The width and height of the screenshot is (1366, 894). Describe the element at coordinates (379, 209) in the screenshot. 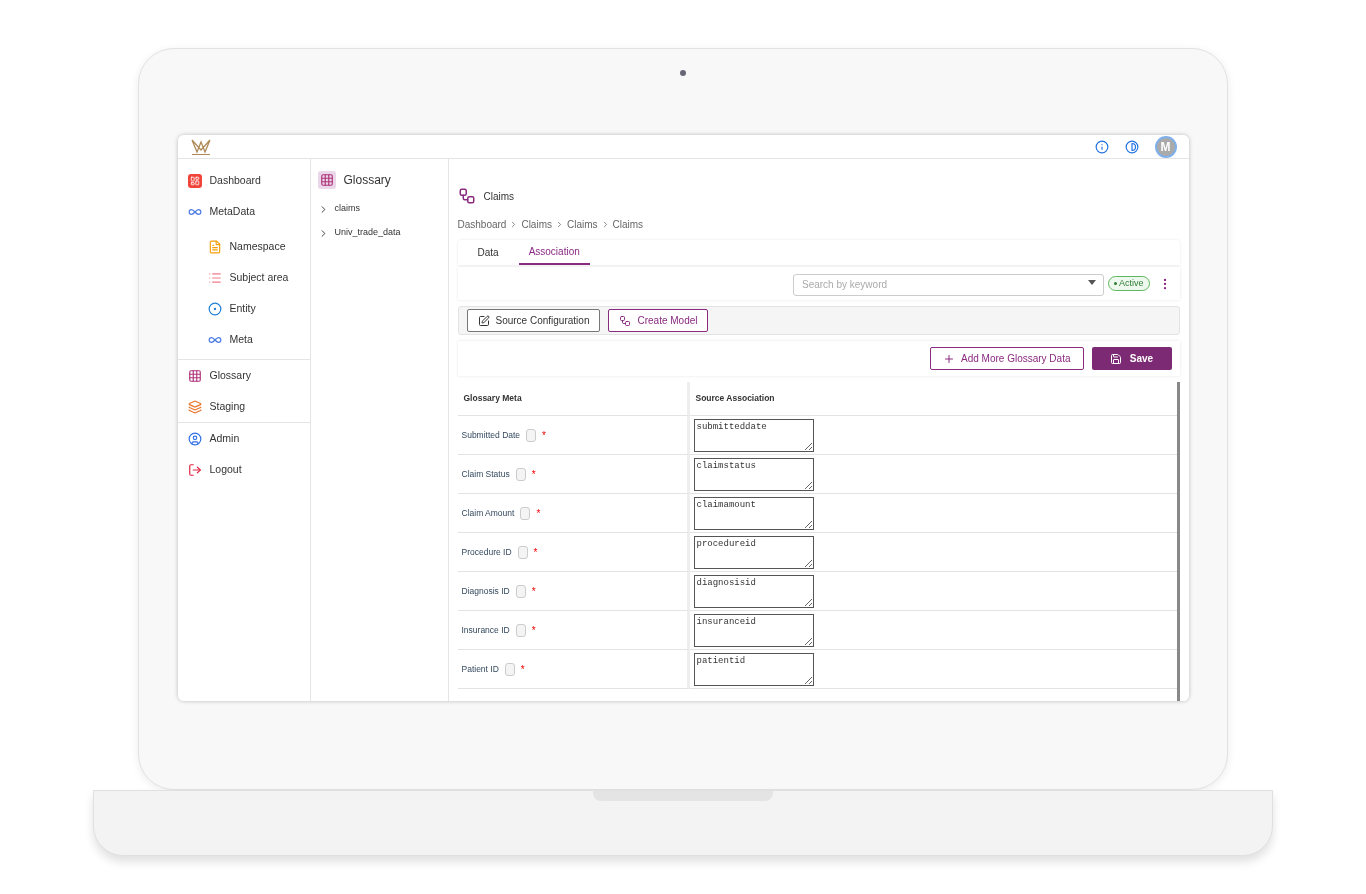

I see `tree-item: claims` at that location.